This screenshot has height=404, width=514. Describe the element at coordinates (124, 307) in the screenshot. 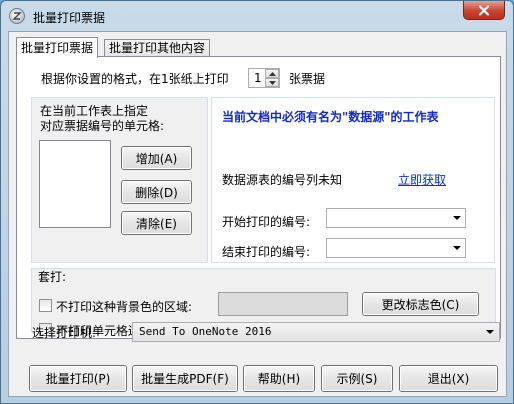

I see `no-bg-color-label: 不打印这种背景色的区域:` at that location.